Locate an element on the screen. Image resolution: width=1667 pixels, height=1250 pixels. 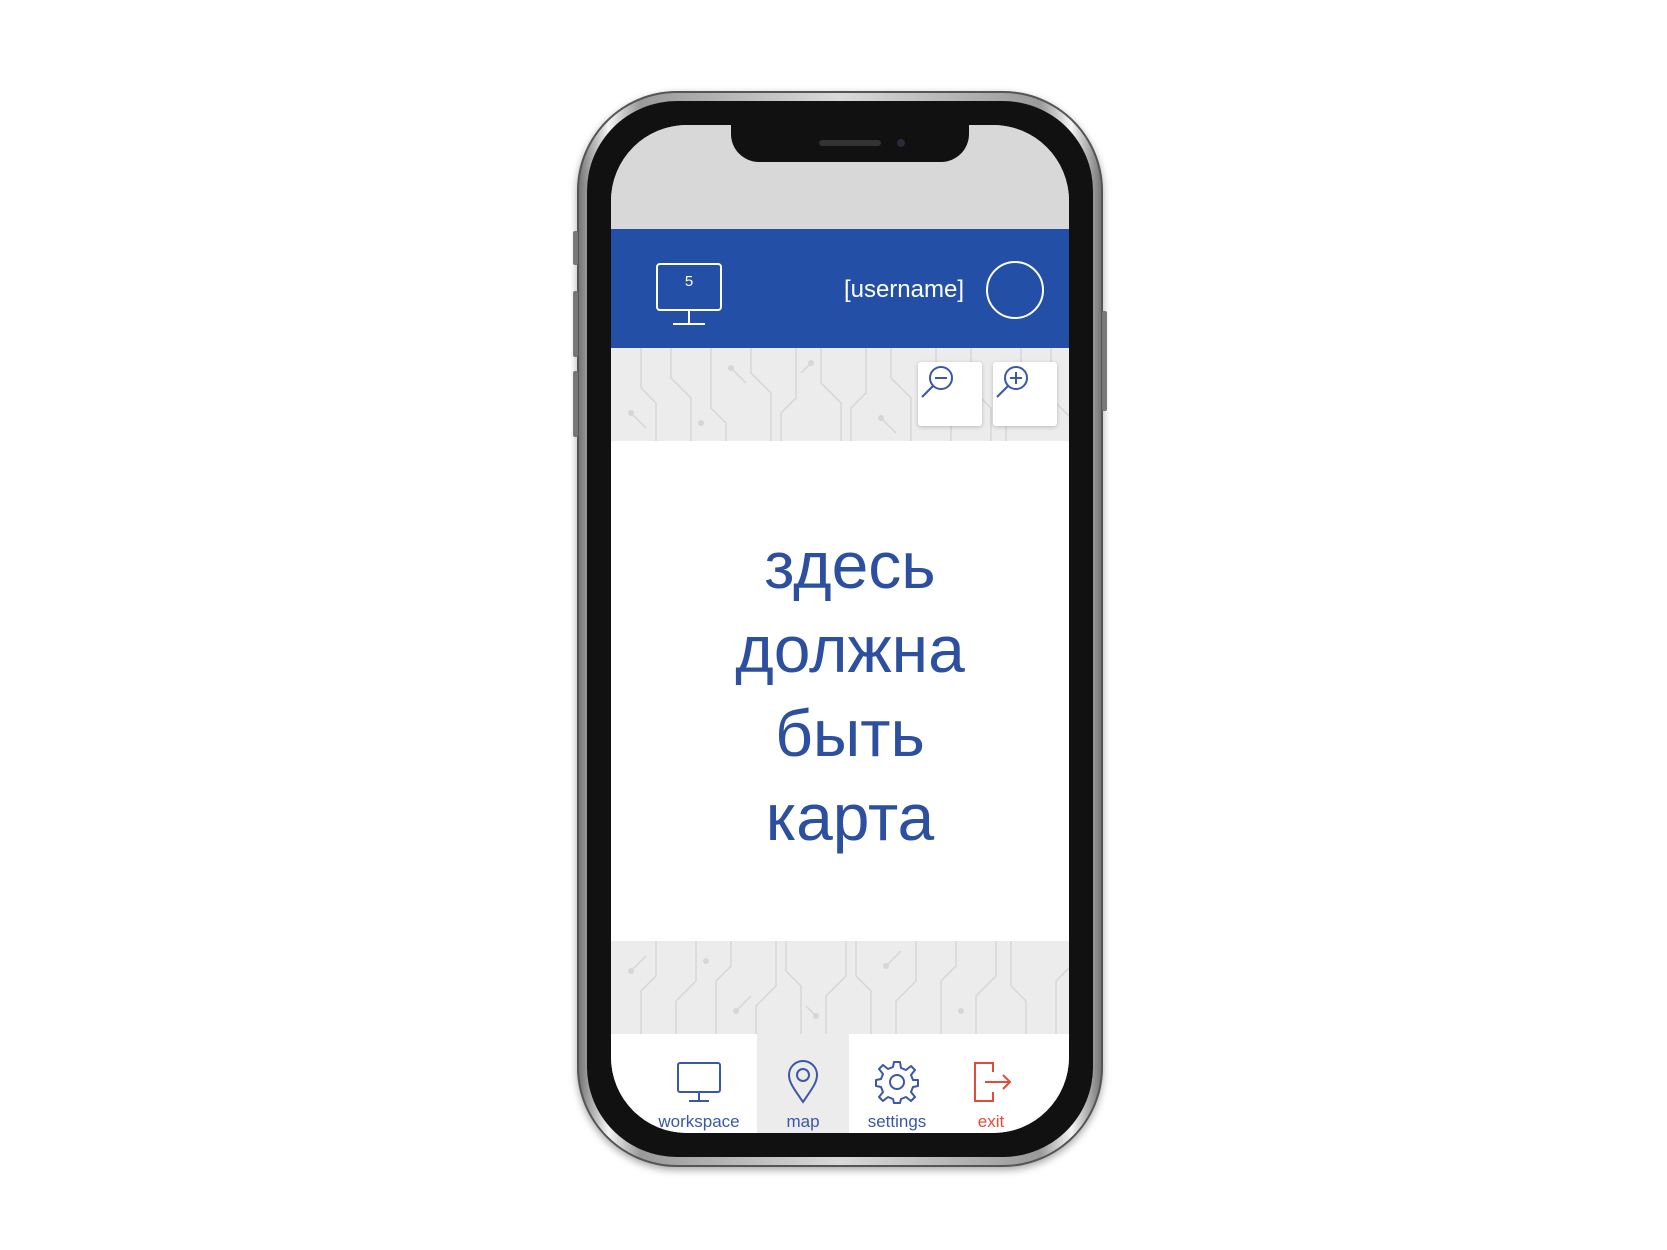
mute-switch is located at coordinates (575, 248).